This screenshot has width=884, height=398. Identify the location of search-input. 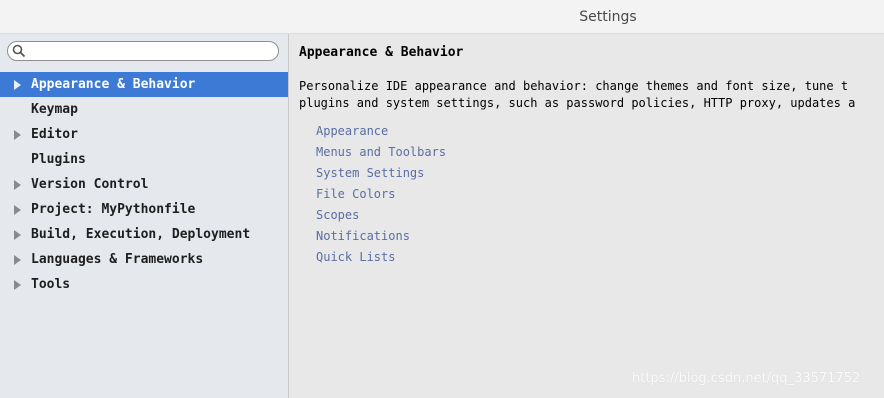
(152, 52).